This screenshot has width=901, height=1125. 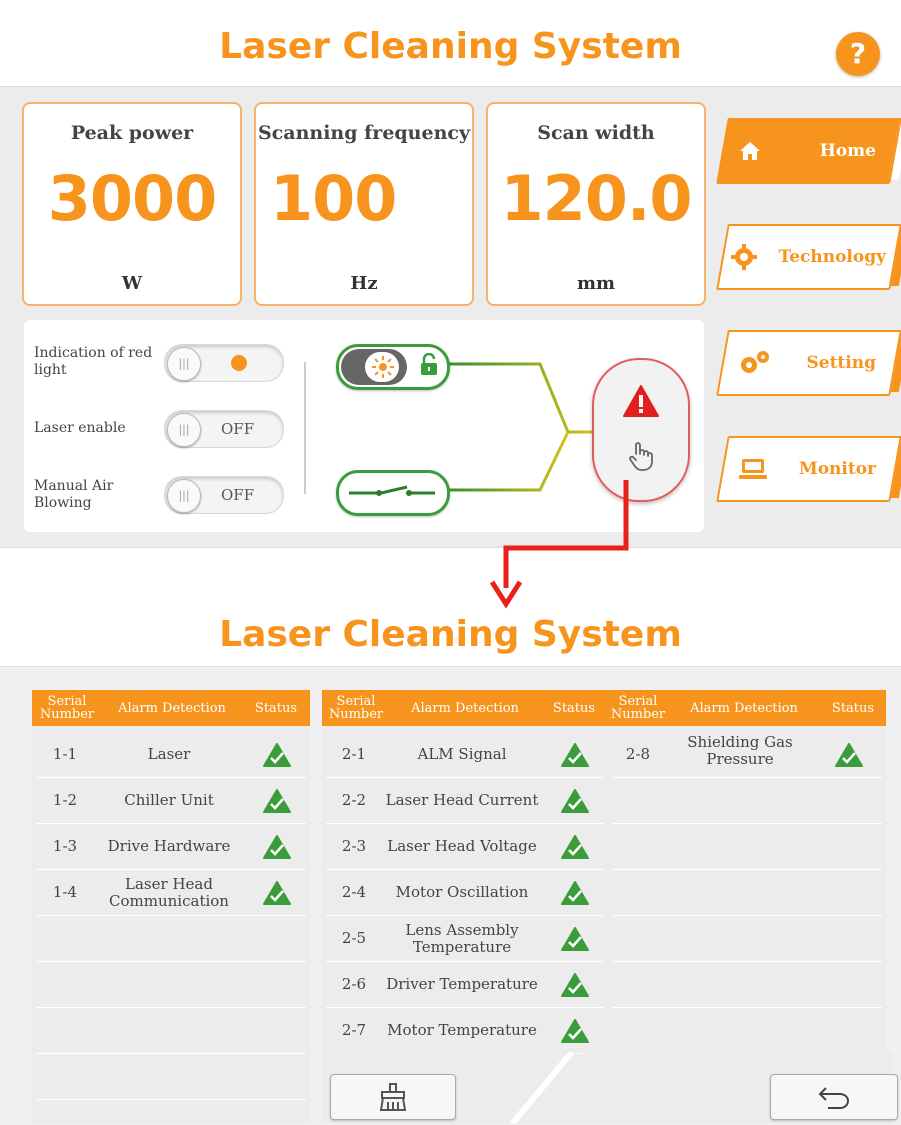 I want to click on nav-home-label: Home, so click(x=847, y=151).